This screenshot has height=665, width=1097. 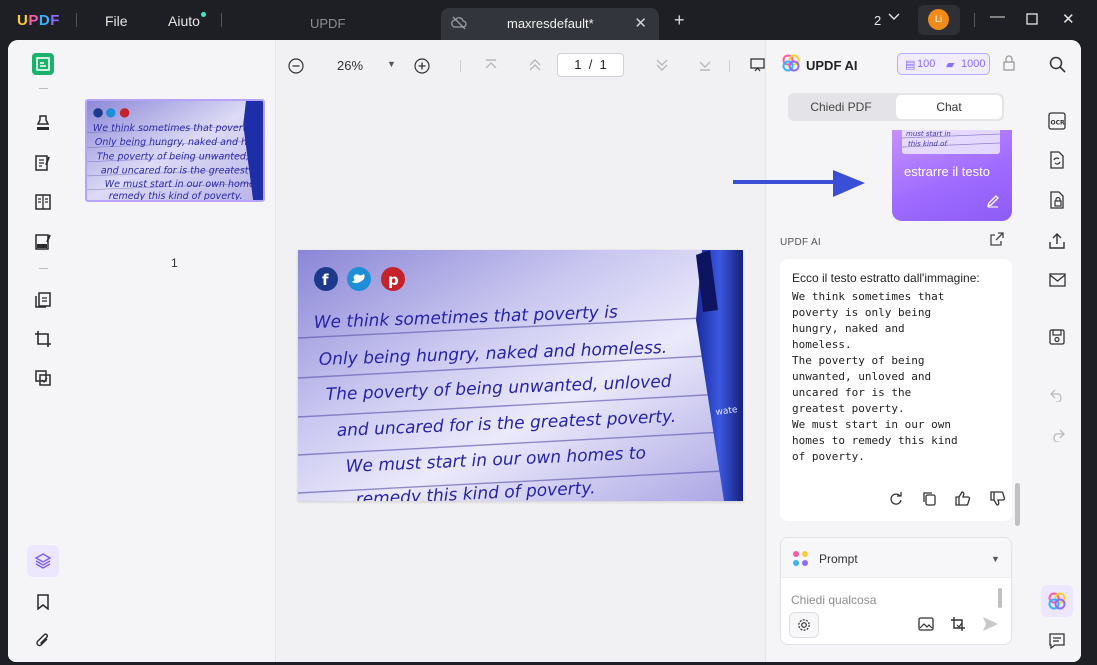 What do you see at coordinates (43, 641) in the screenshot?
I see `attachment-icon` at bounding box center [43, 641].